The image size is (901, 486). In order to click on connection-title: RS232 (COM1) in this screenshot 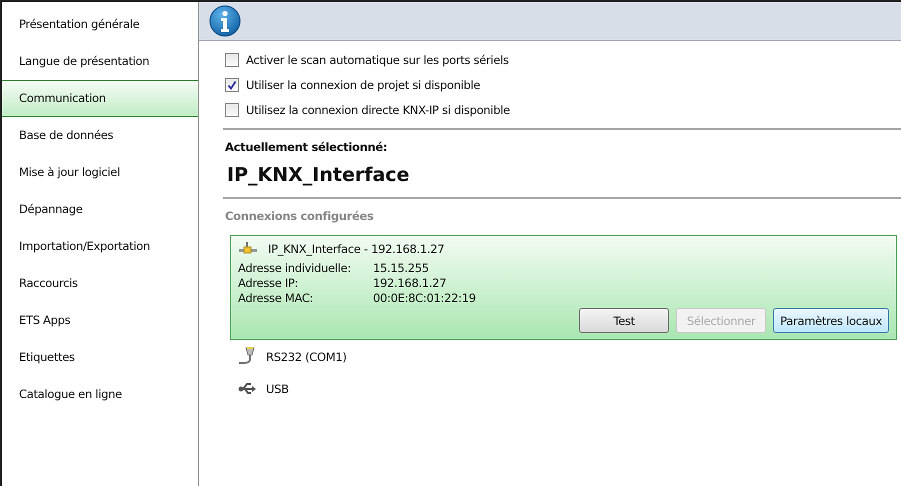, I will do `click(306, 357)`.